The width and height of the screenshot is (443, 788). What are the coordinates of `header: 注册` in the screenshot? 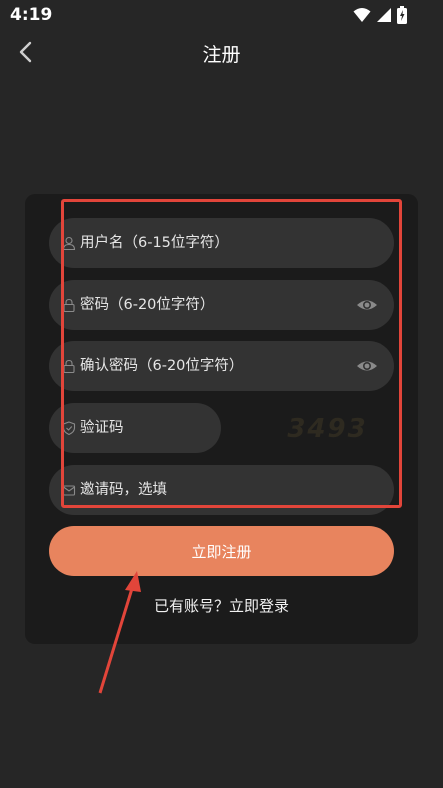 It's located at (221, 53).